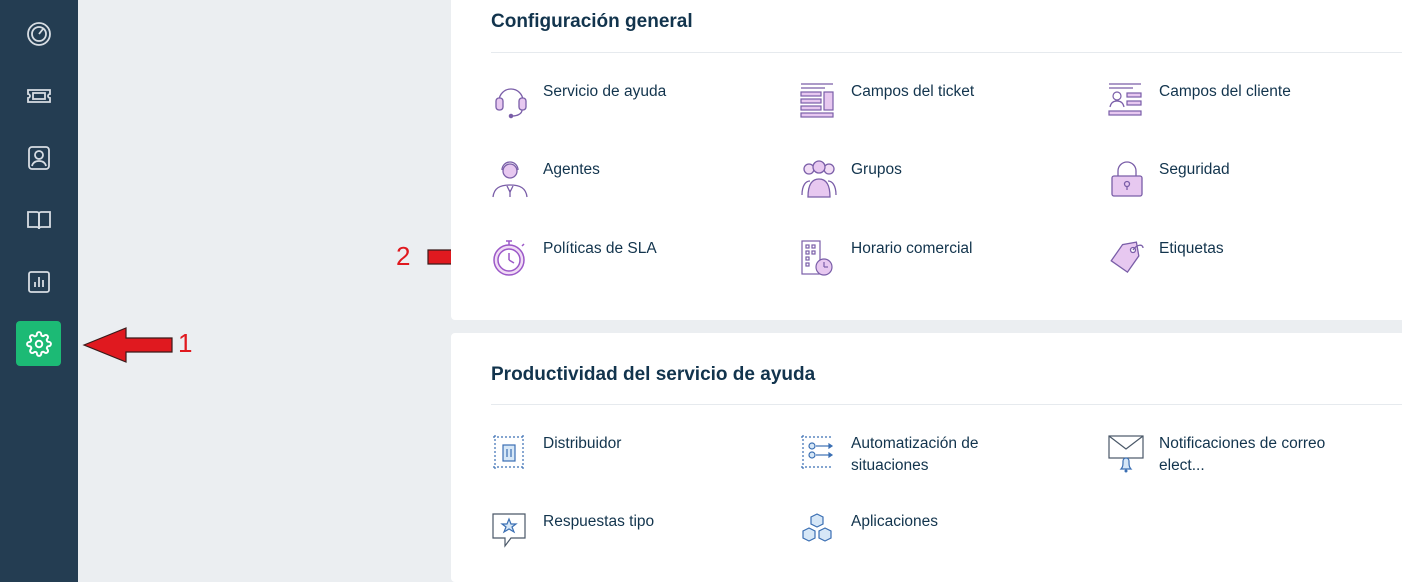  I want to click on setting-helpdesk: Servicio de ayuda, so click(602, 101).